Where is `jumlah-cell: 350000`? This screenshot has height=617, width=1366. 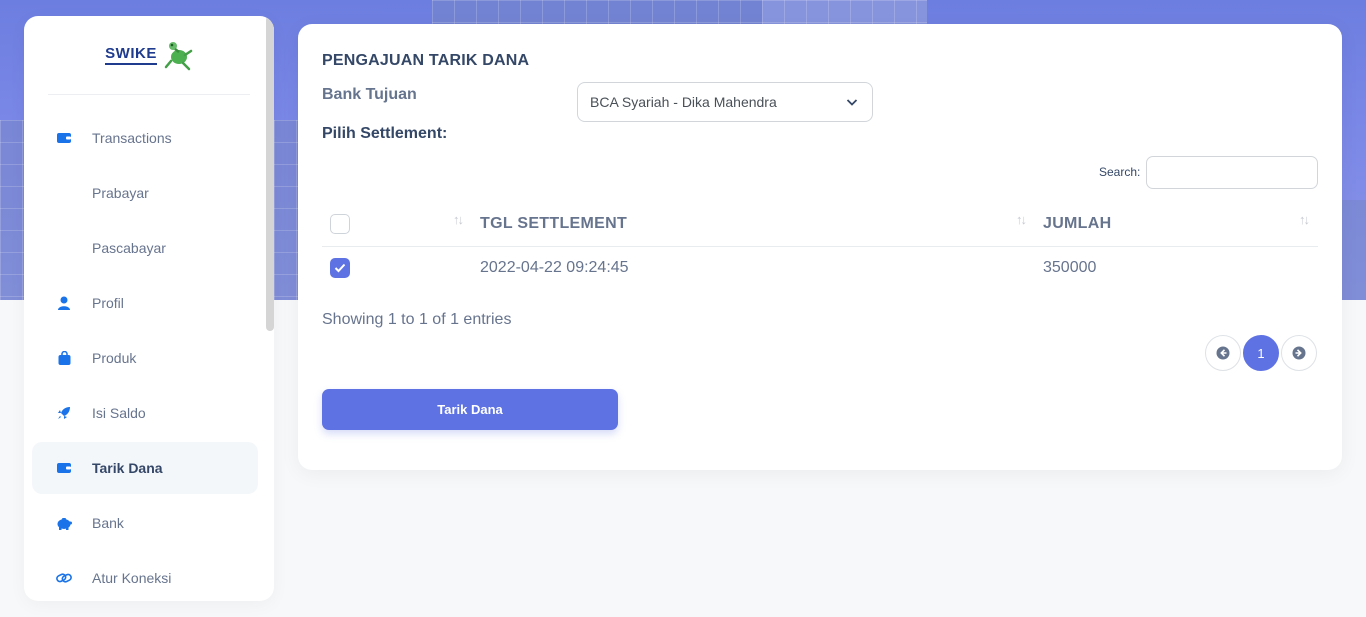 jumlah-cell: 350000 is located at coordinates (1070, 267).